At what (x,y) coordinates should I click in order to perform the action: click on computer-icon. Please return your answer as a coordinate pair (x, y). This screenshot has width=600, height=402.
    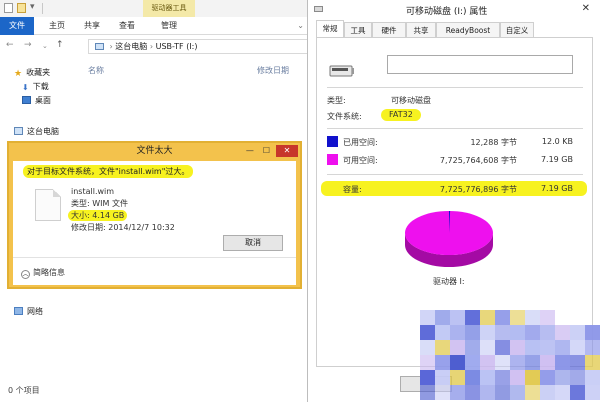
    Looking at the image, I should click on (18, 131).